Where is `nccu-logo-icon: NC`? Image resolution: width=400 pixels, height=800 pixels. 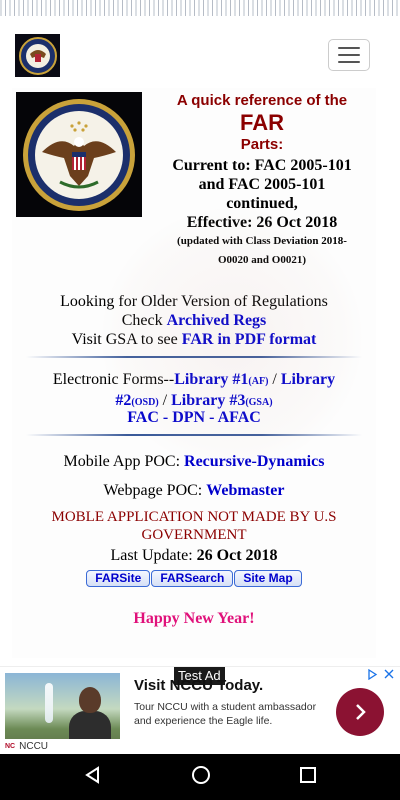 nccu-logo-icon: NC is located at coordinates (10, 746).